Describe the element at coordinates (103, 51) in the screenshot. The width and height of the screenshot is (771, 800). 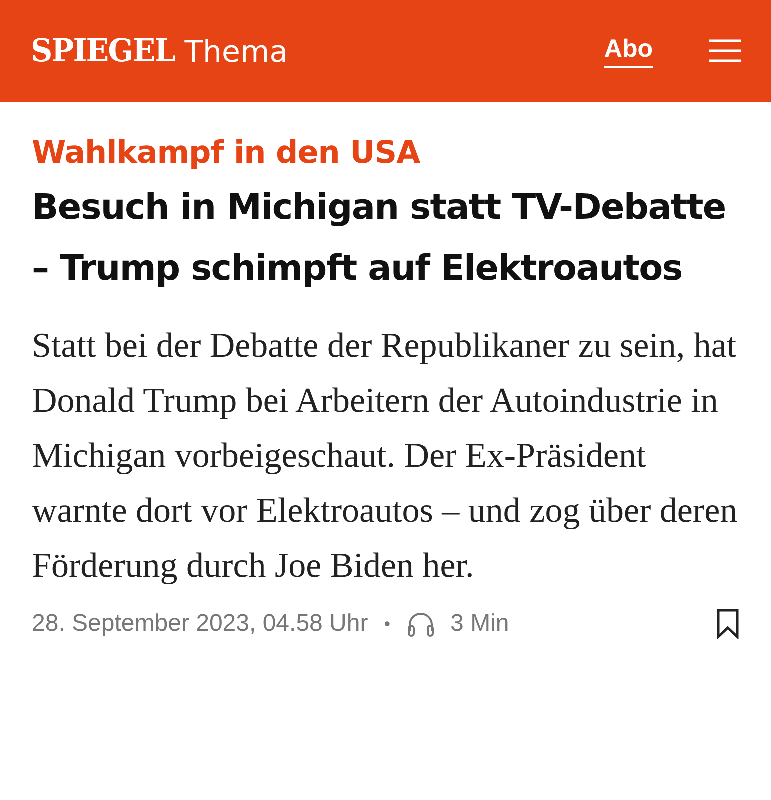
I see `brand-logo: SPIEGEL` at that location.